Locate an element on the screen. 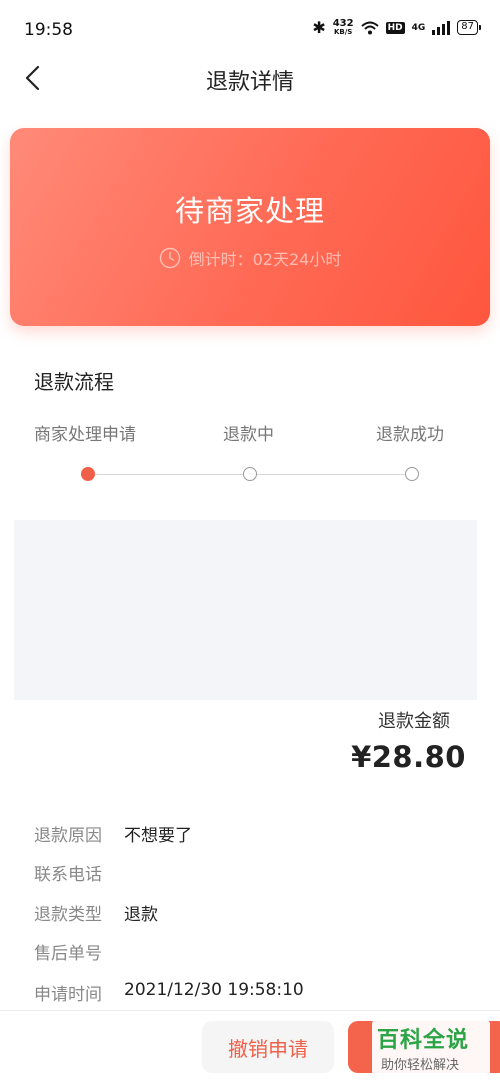  refund-steps: 商家处理申请 退款中 退款成功 is located at coordinates (250, 454).